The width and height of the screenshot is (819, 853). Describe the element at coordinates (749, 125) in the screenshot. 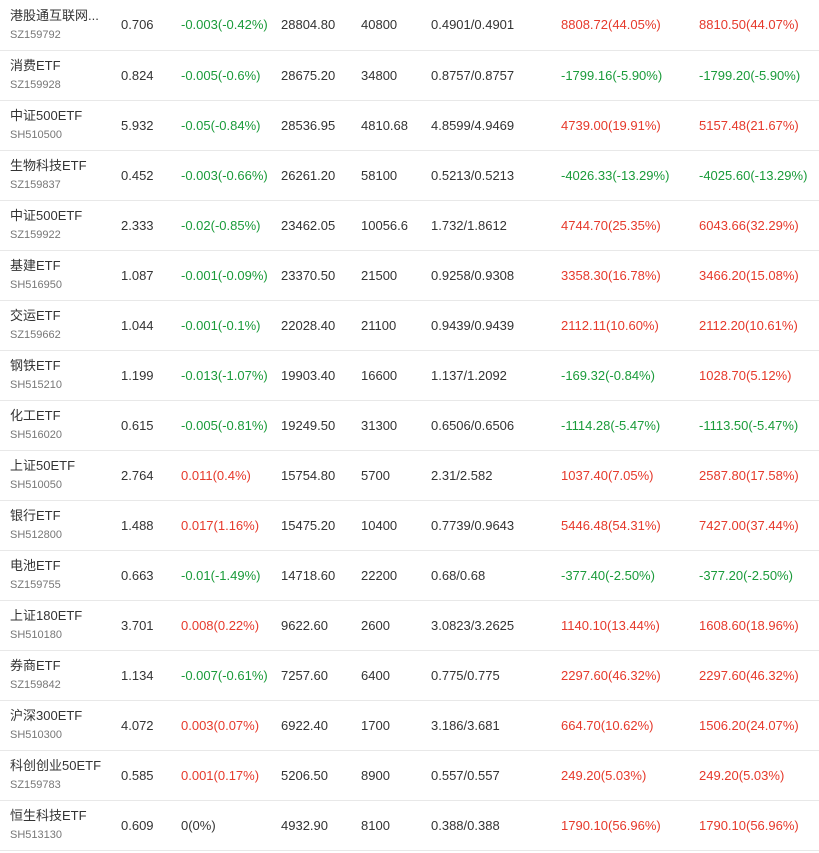

I see `profit-total-cell: 5157.48(21.67%)` at that location.